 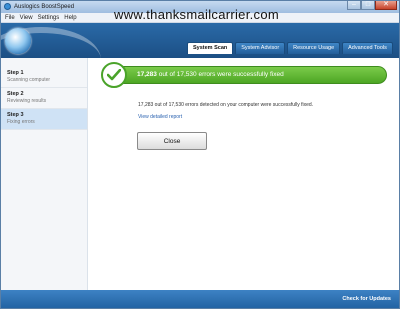 I want to click on step-subtitle: Fixing errors, so click(x=21, y=122).